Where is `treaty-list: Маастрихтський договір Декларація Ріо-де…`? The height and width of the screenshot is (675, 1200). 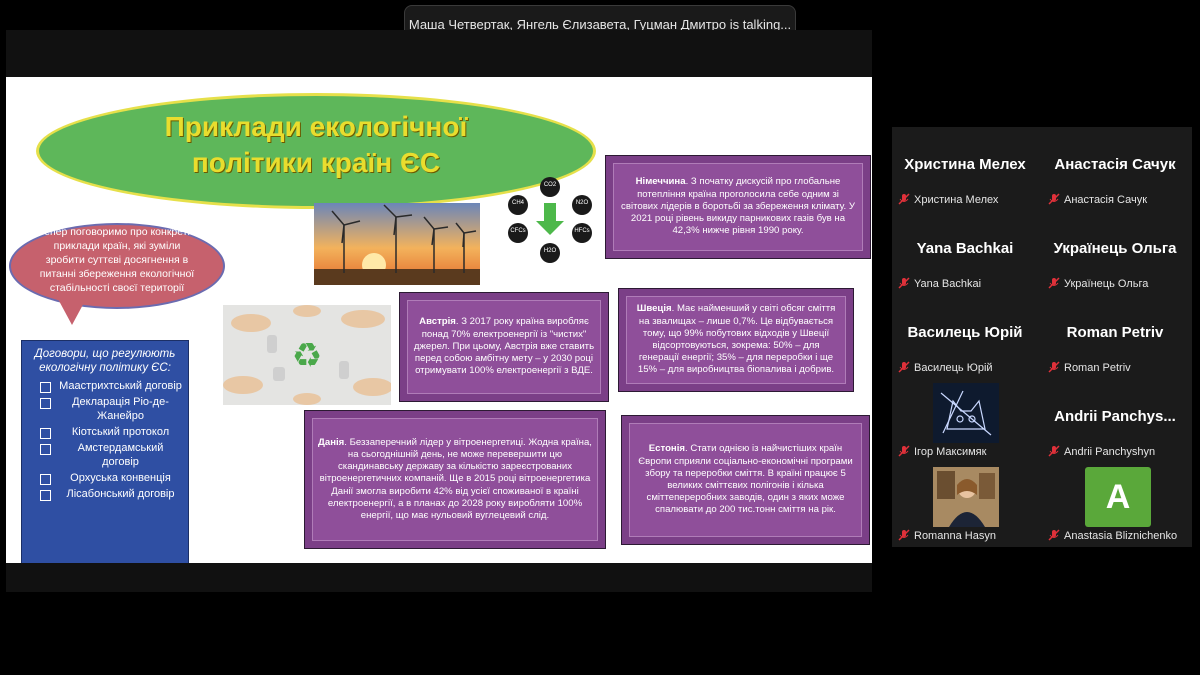 treaty-list: Маастрихтський договір Декларація Ріо-де… is located at coordinates (105, 440).